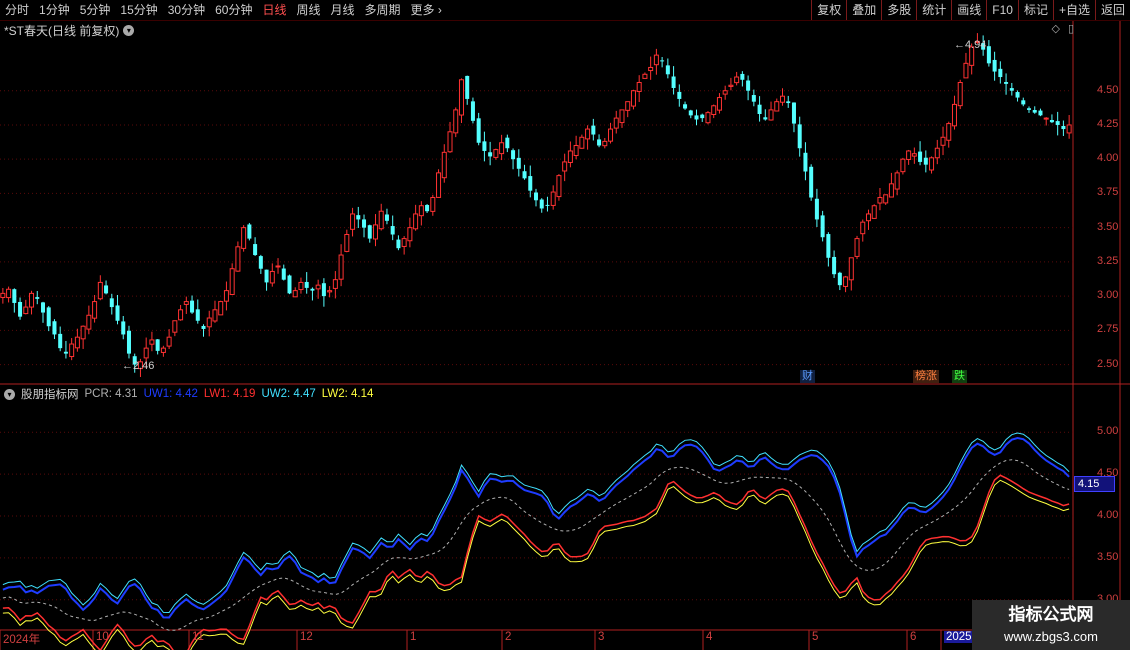 The image size is (1130, 650). I want to click on period-tab-10: 更多, so click(426, 10).